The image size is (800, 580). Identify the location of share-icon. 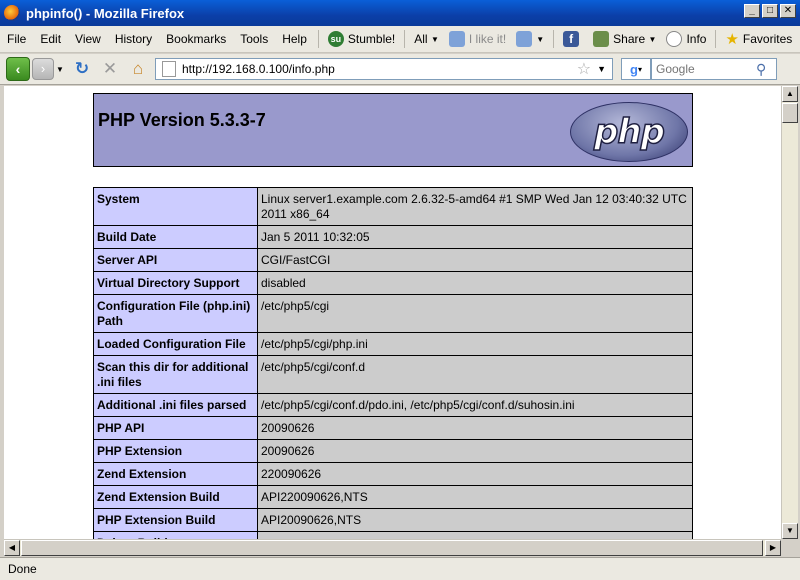
(601, 39).